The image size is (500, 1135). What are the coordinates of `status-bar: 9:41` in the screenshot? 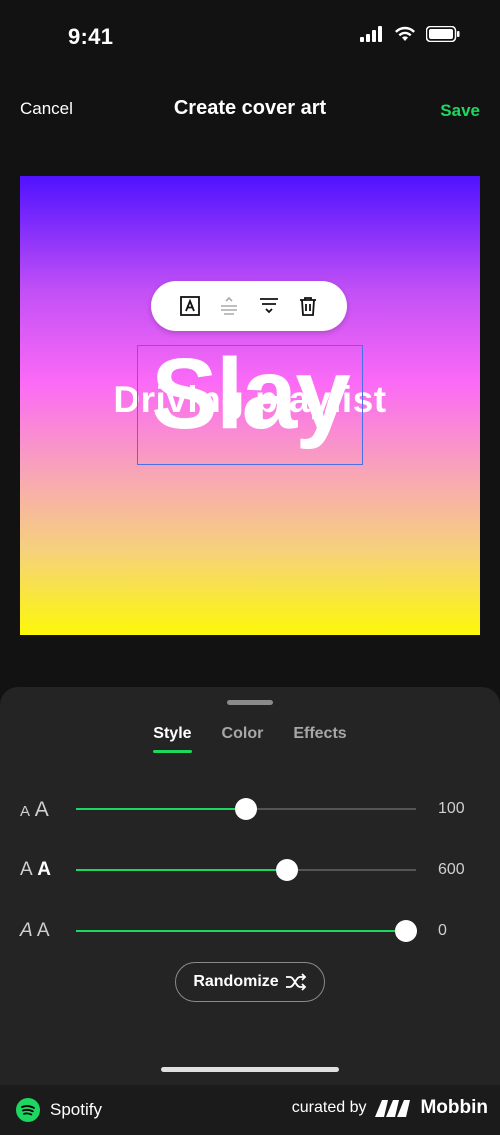 It's located at (250, 36).